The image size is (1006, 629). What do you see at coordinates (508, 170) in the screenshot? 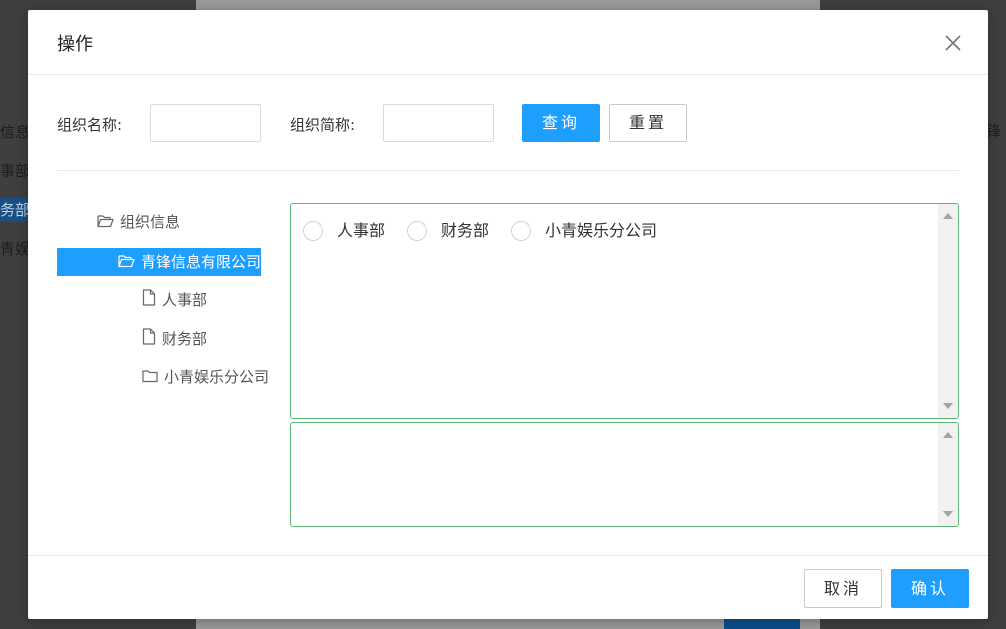
I see `divider` at bounding box center [508, 170].